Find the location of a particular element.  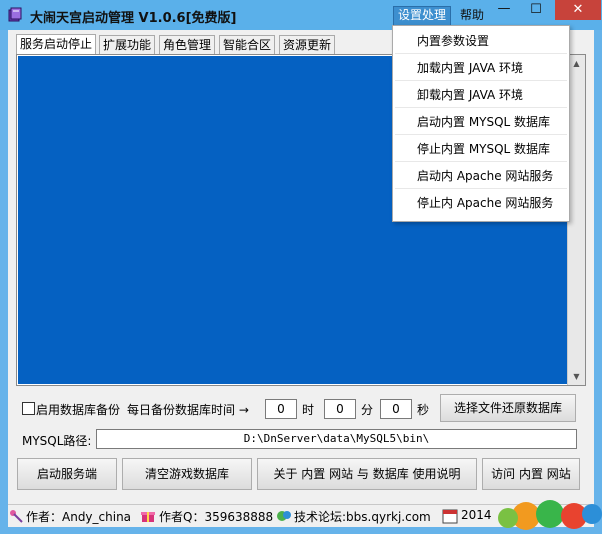

scroll-down-icon: ▼ is located at coordinates (576, 376).